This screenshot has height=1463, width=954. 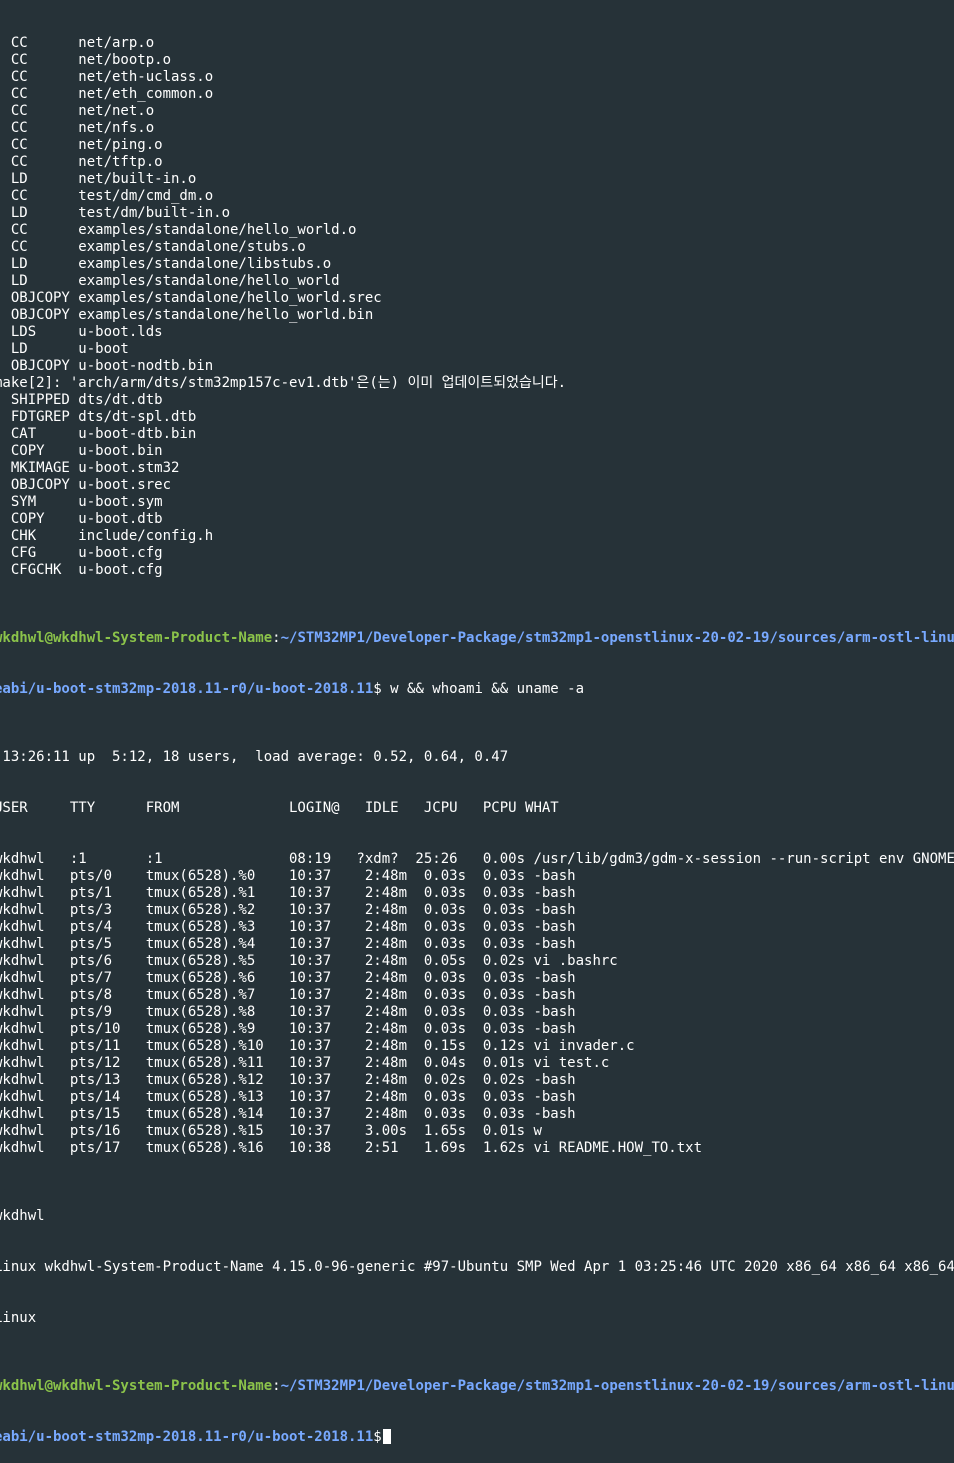 What do you see at coordinates (153, 247) in the screenshot?
I see `build-output-line: CC examples/standalone/stubs.o` at bounding box center [153, 247].